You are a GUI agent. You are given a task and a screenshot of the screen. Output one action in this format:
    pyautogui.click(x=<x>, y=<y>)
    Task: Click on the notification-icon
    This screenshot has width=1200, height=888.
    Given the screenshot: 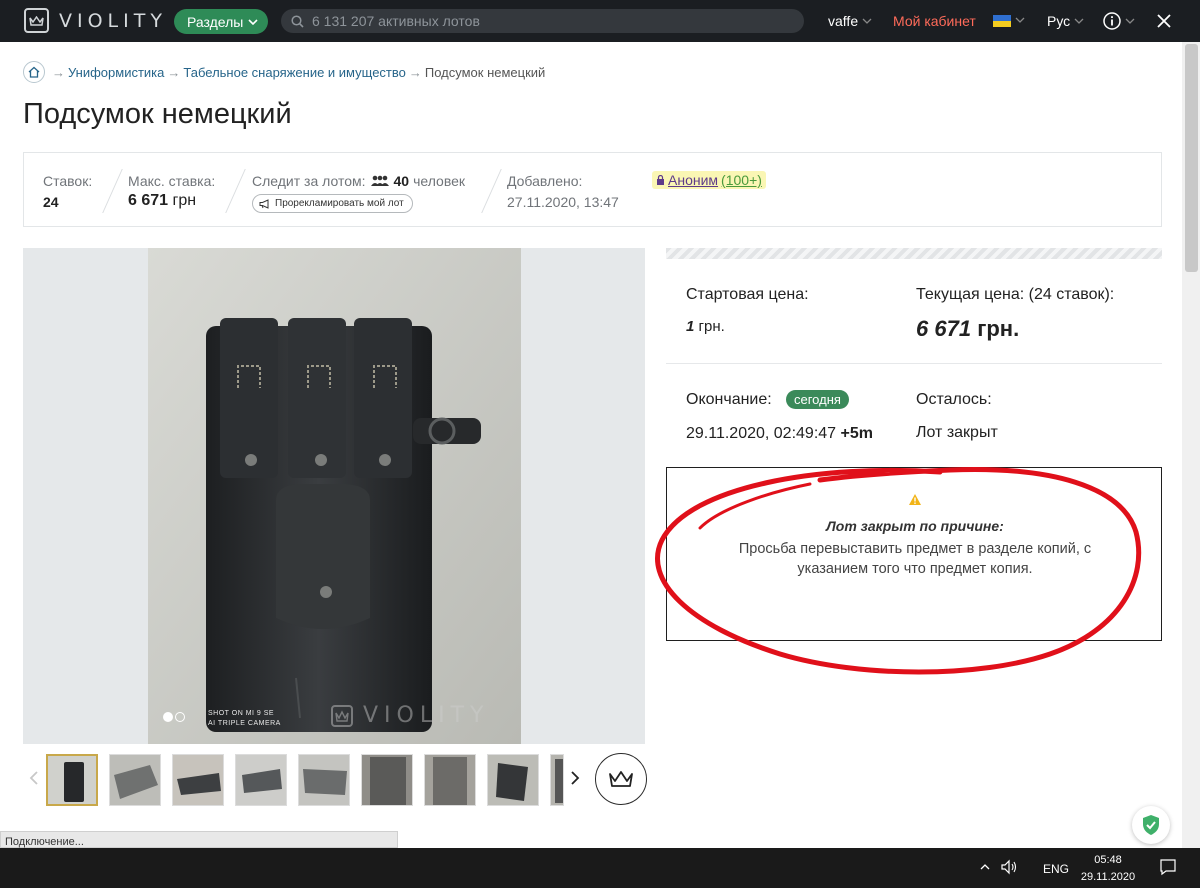 What is the action you would take?
    pyautogui.click(x=1168, y=867)
    